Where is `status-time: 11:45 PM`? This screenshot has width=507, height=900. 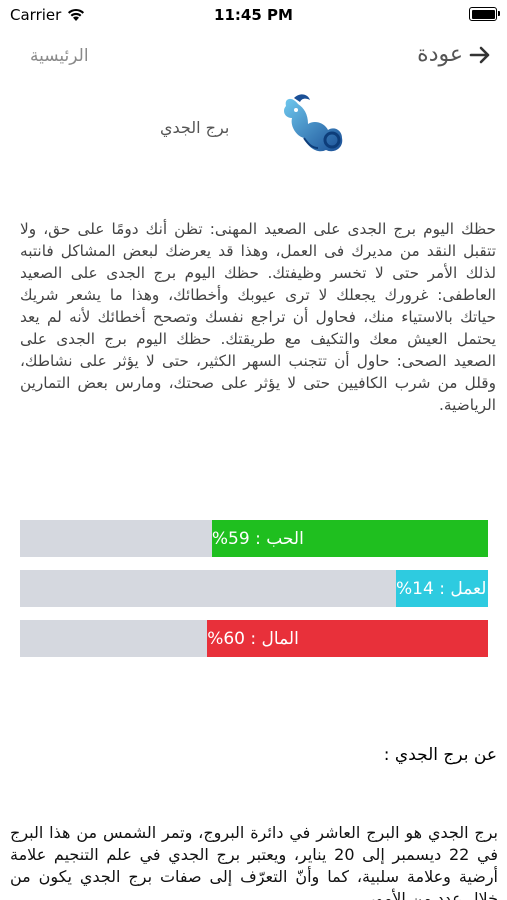 status-time: 11:45 PM is located at coordinates (253, 15).